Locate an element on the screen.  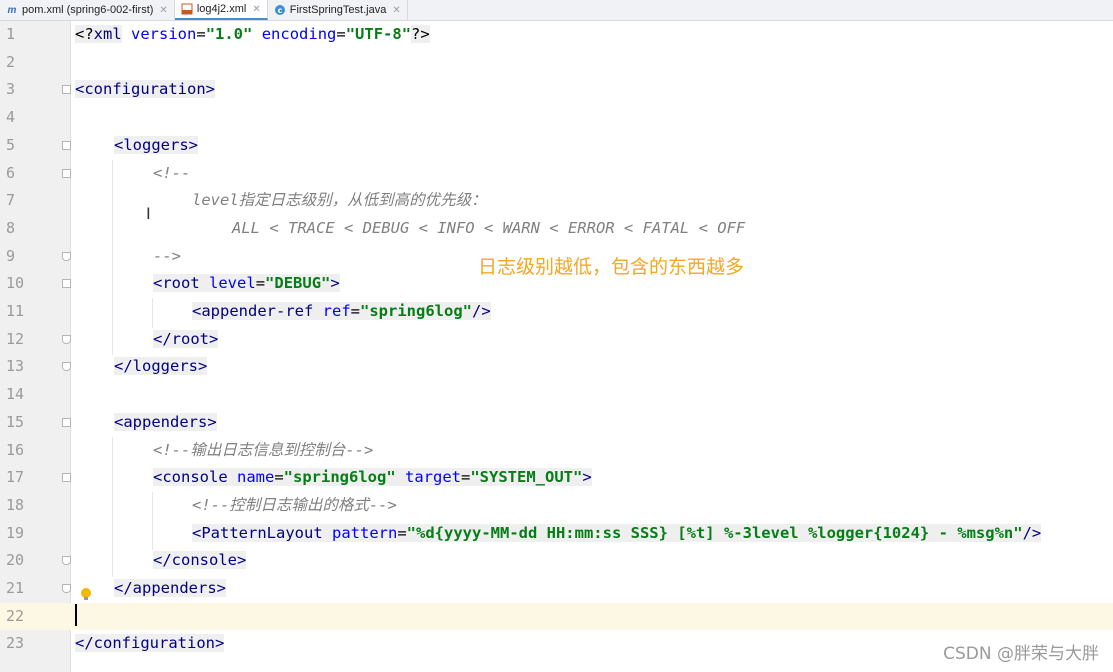
tag-configuration-close: </configuration> is located at coordinates (150, 643).